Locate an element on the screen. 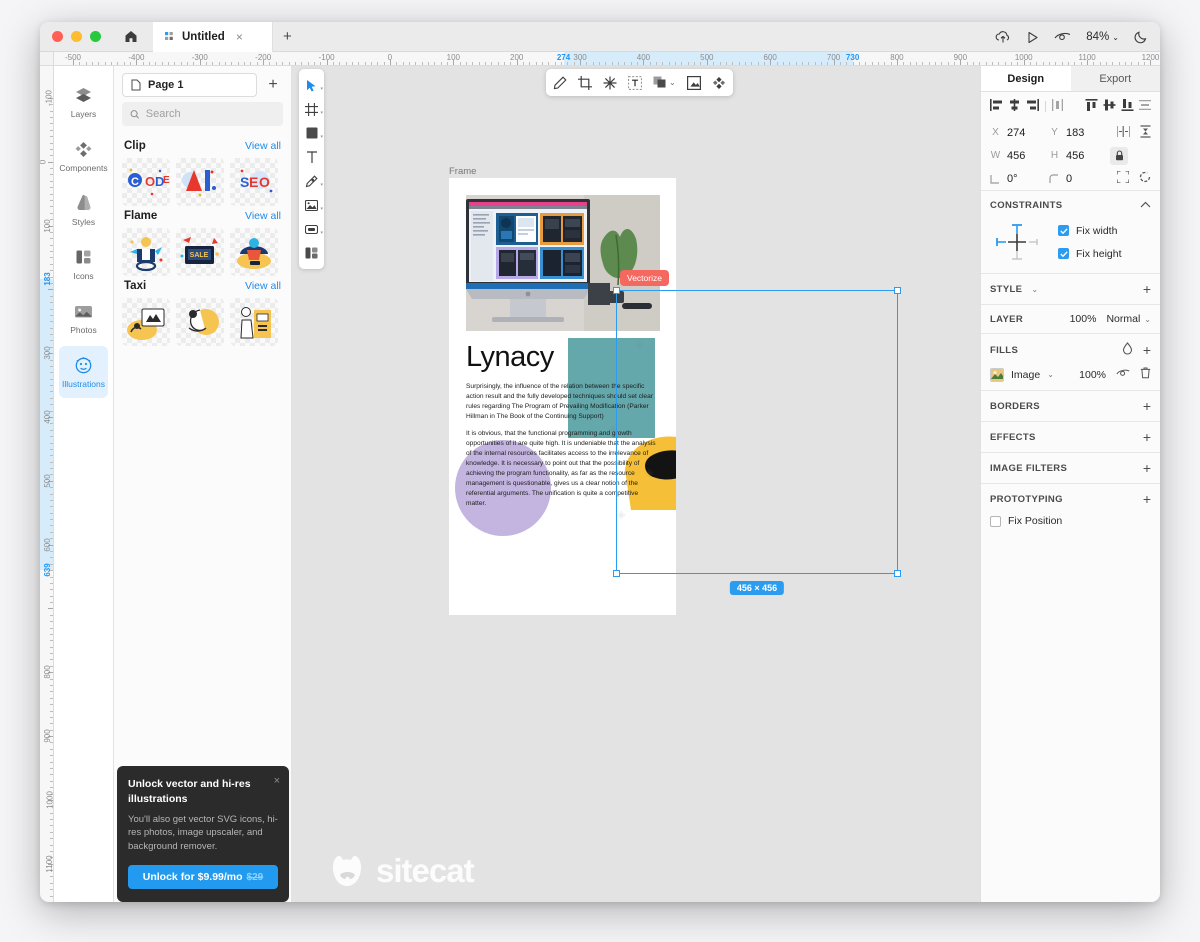 The image size is (1200, 942). resize-handle-bottom-left is located at coordinates (616, 573).